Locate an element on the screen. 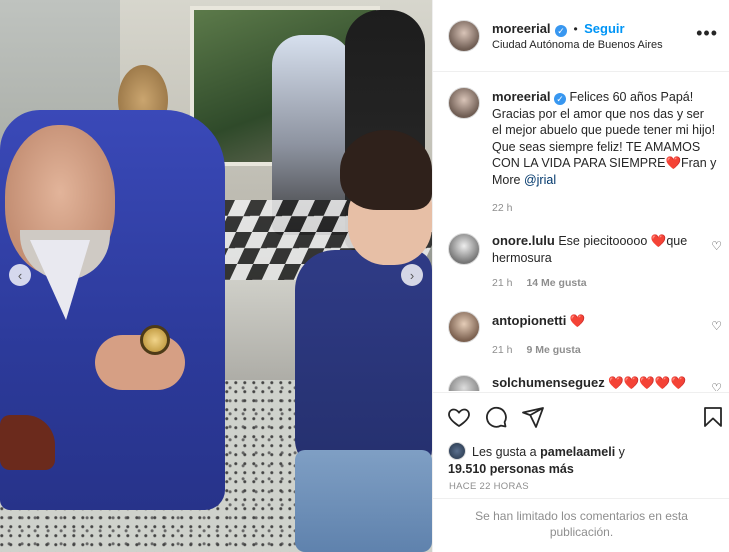  chevron-right-icon: › is located at coordinates (412, 275).